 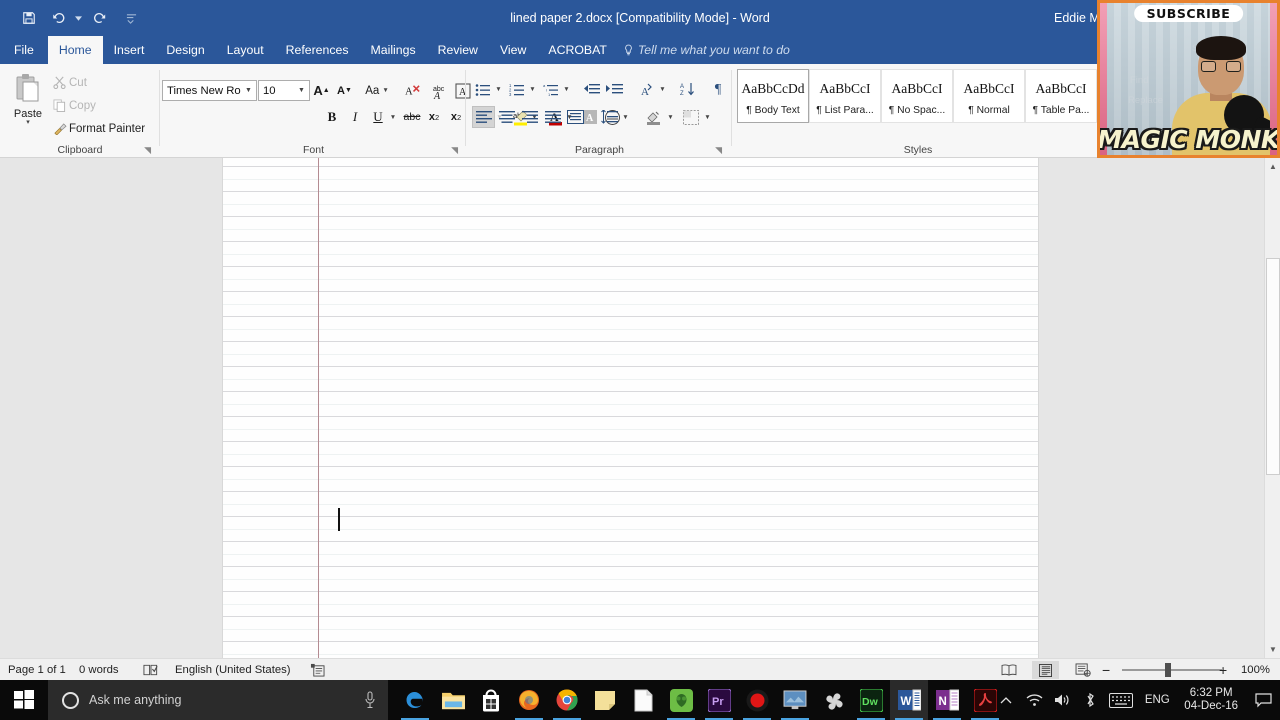 I want to click on scroll-up-icon: ▲, so click(x=1272, y=166).